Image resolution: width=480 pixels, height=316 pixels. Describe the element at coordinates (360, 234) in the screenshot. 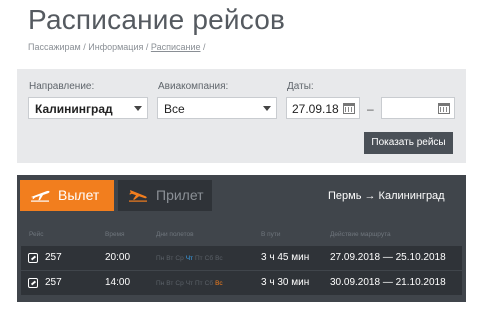

I see `column-header-validity: Действие маршрута` at that location.